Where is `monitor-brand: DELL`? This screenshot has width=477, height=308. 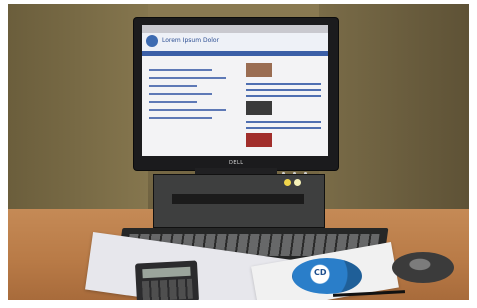
monitor-brand: DELL is located at coordinates (236, 163).